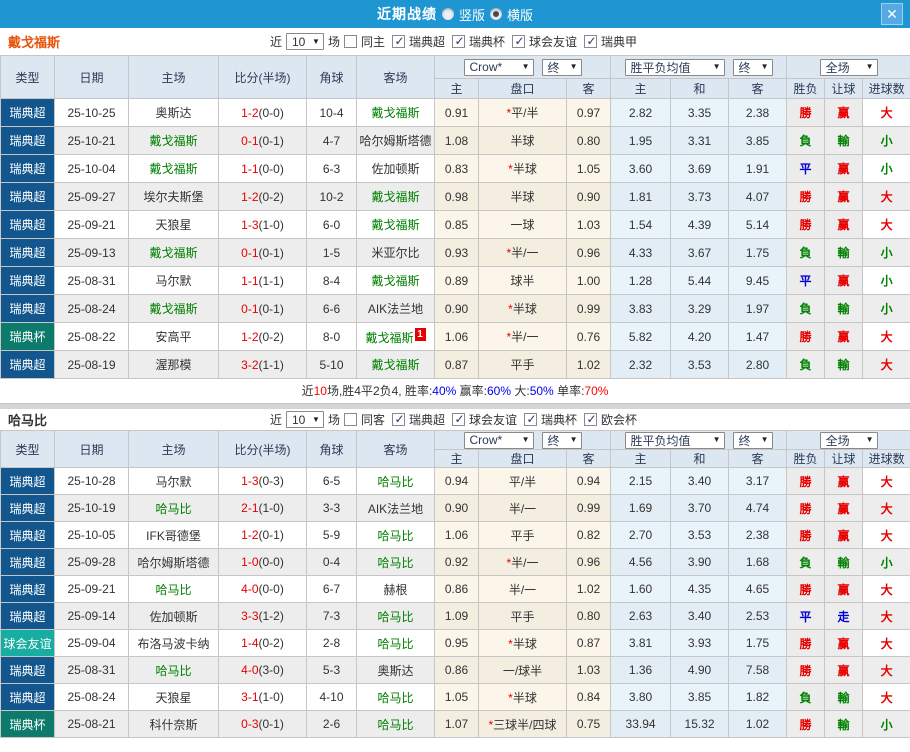 The height and width of the screenshot is (752, 910). I want to click on half-time-score: (1-1), so click(271, 364).